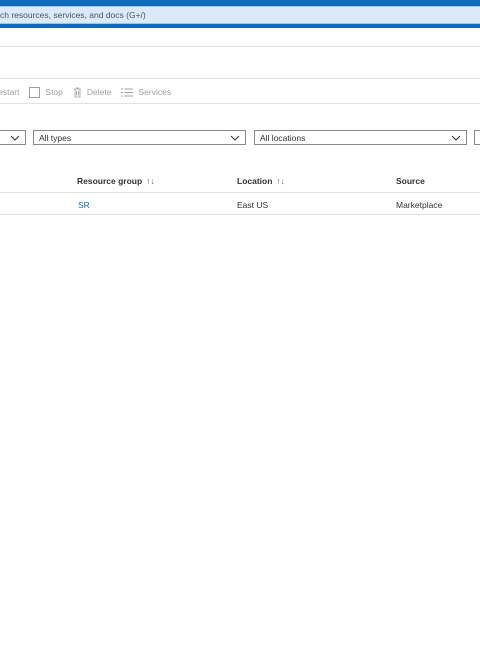 This screenshot has height=650, width=480. I want to click on subscription-filter-dropdown, so click(13, 137).